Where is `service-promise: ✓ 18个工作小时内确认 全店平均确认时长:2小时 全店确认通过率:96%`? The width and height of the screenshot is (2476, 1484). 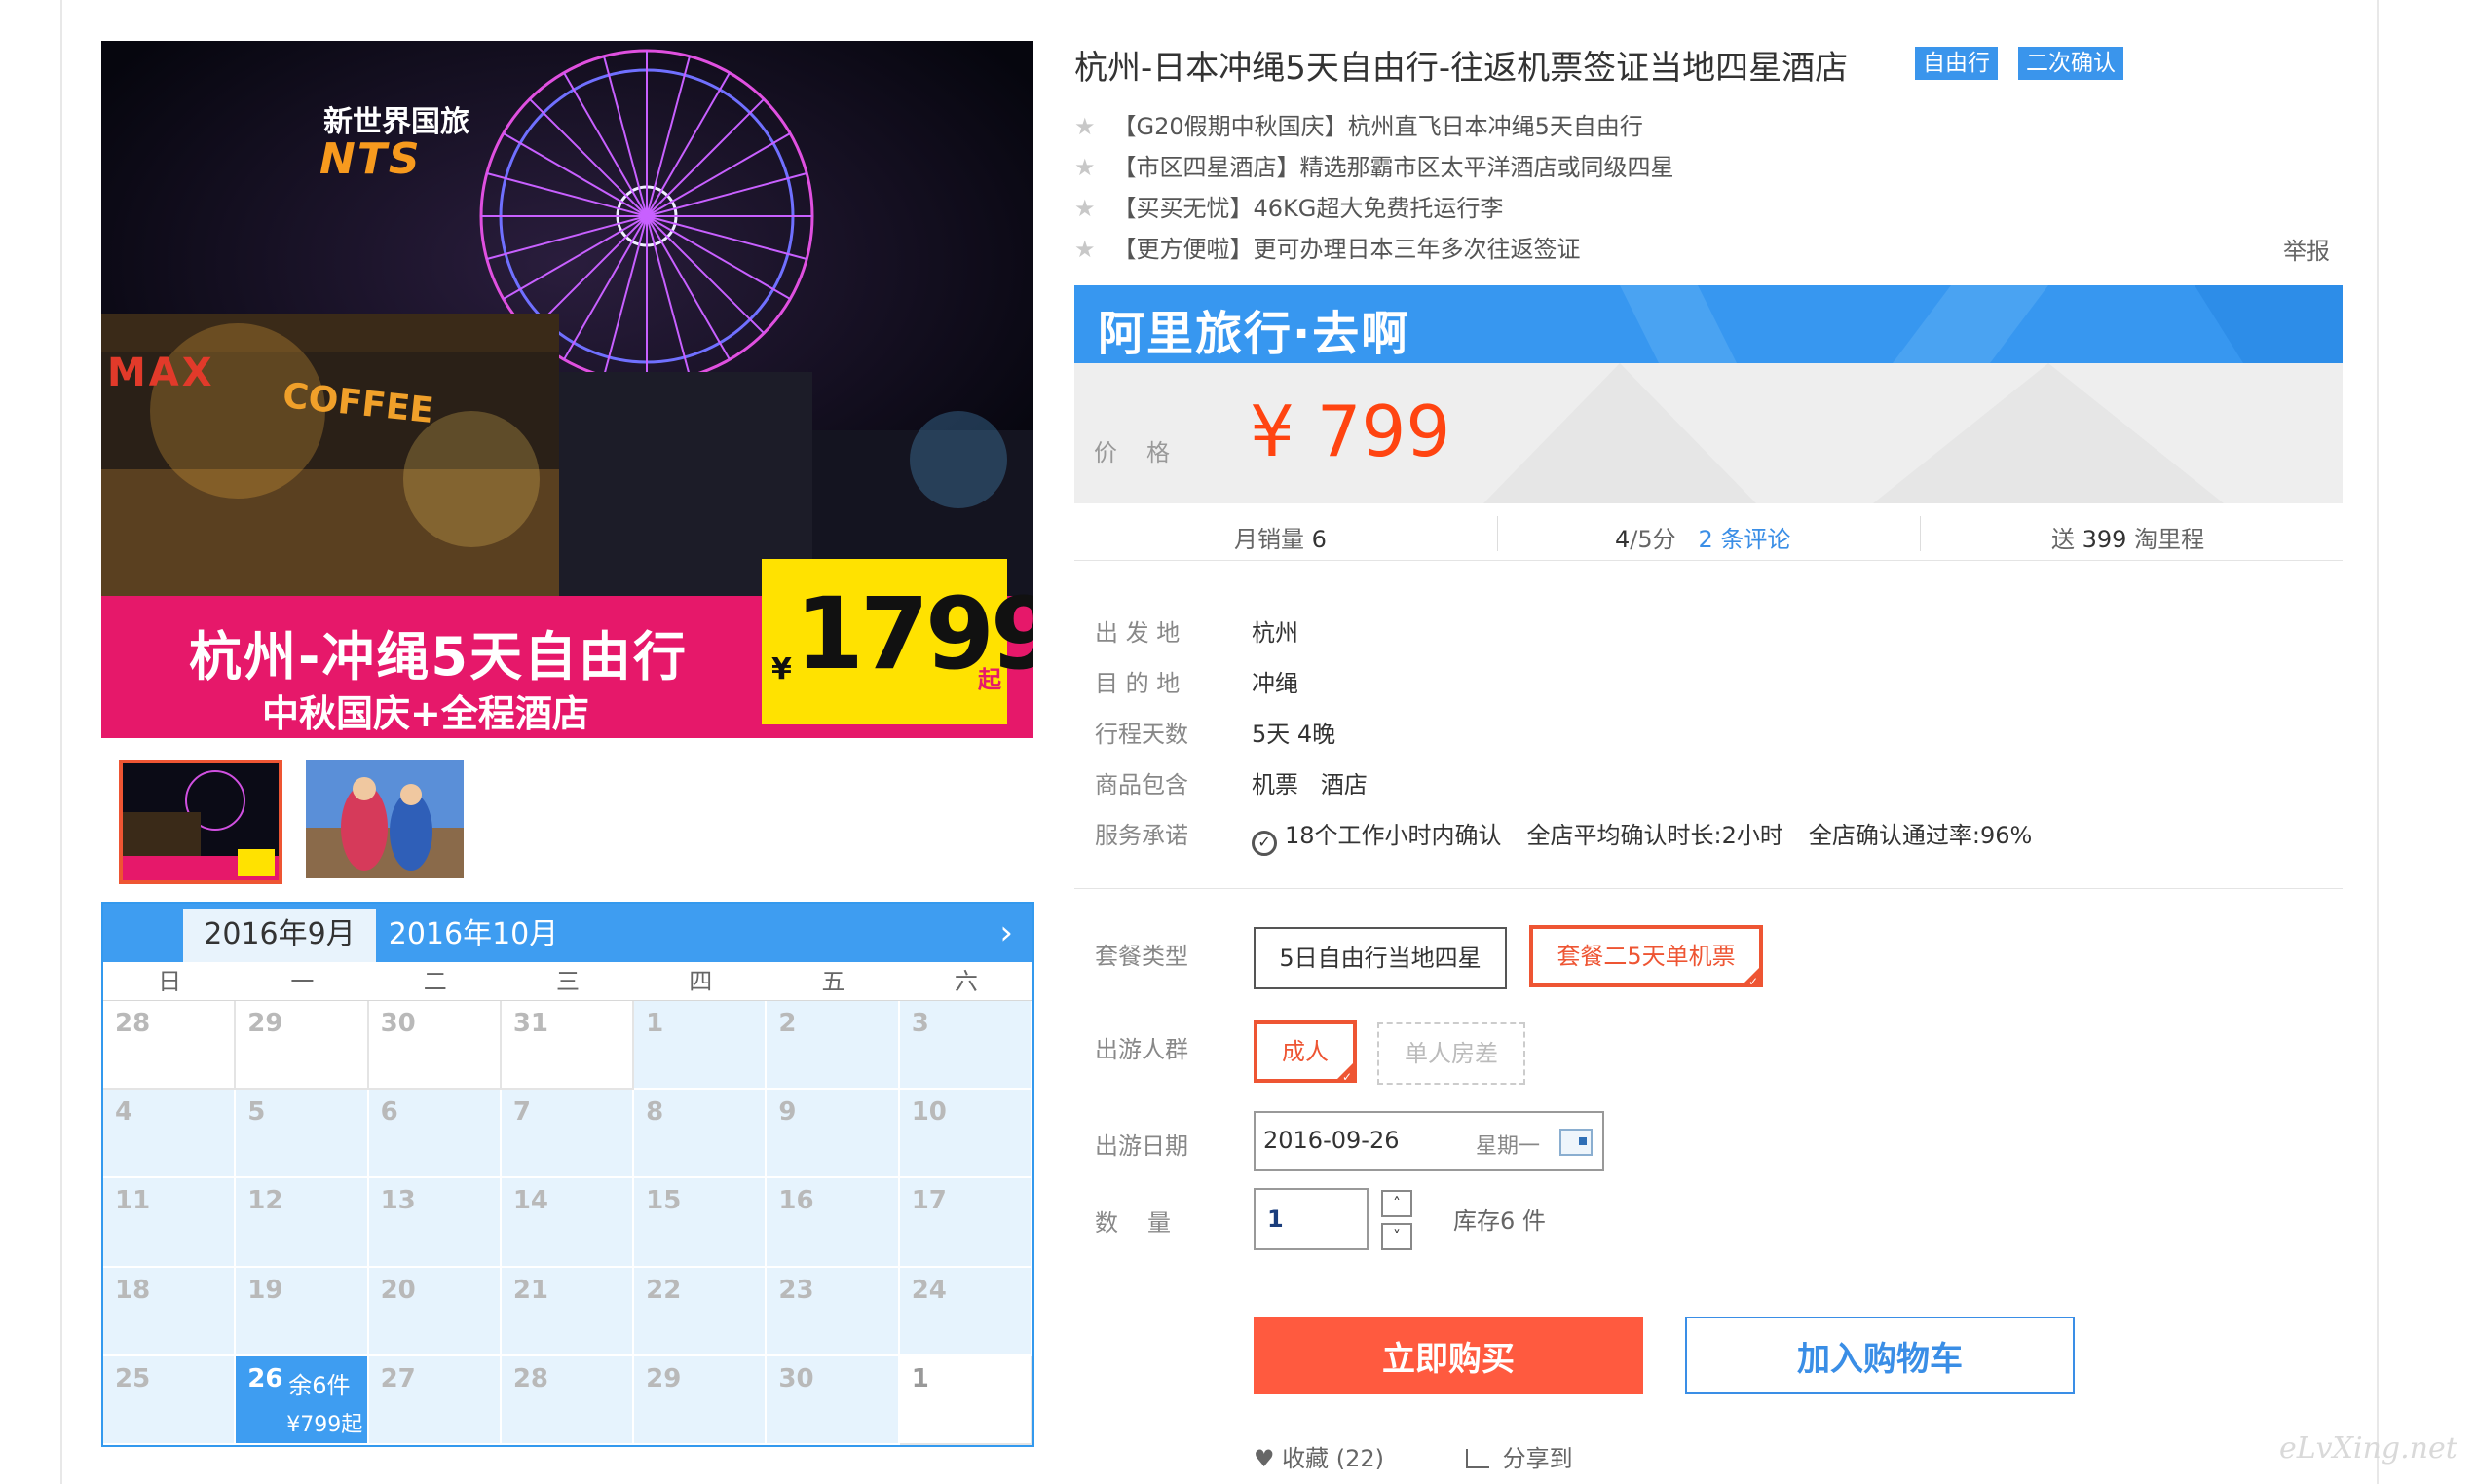
service-promise: ✓ 18个工作小时内确认 全店平均确认时长:2小时 全店确认通过率:96% is located at coordinates (1654, 836).